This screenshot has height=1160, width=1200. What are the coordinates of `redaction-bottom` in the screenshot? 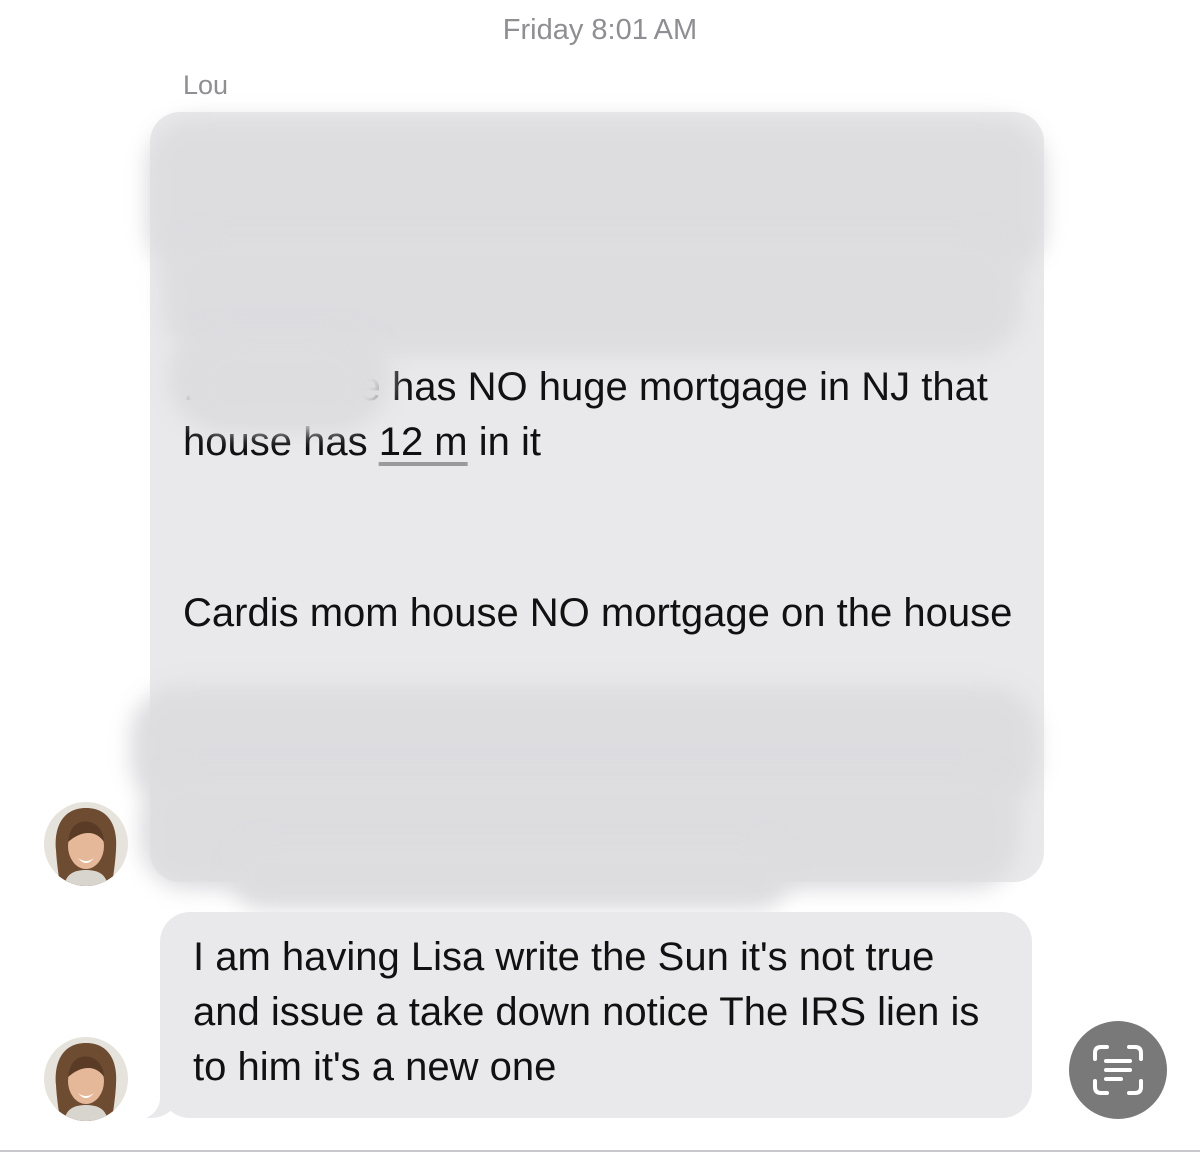 It's located at (510, 875).